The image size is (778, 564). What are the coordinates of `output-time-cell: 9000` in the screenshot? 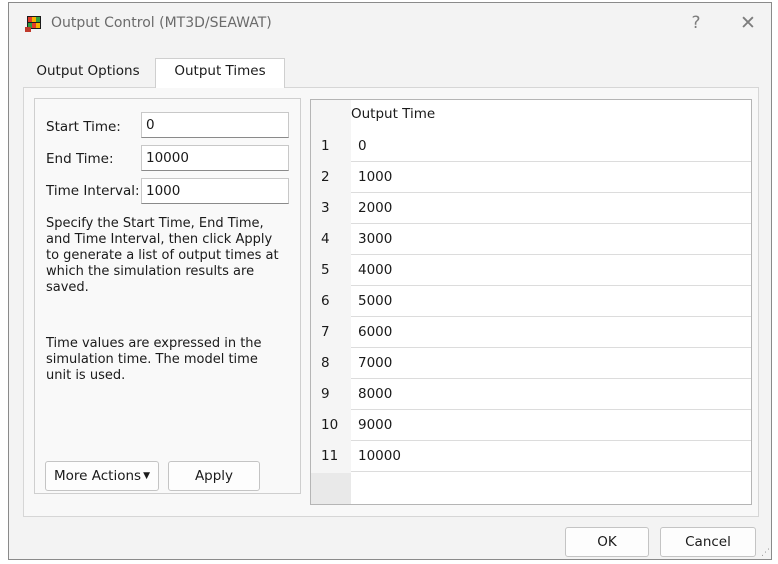 It's located at (375, 425).